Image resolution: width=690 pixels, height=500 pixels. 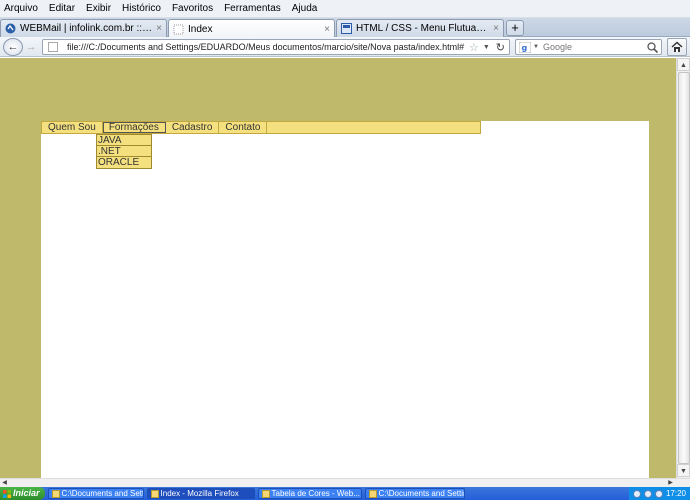 I want to click on menu-ferramentas: Ferramentas, so click(x=252, y=8).